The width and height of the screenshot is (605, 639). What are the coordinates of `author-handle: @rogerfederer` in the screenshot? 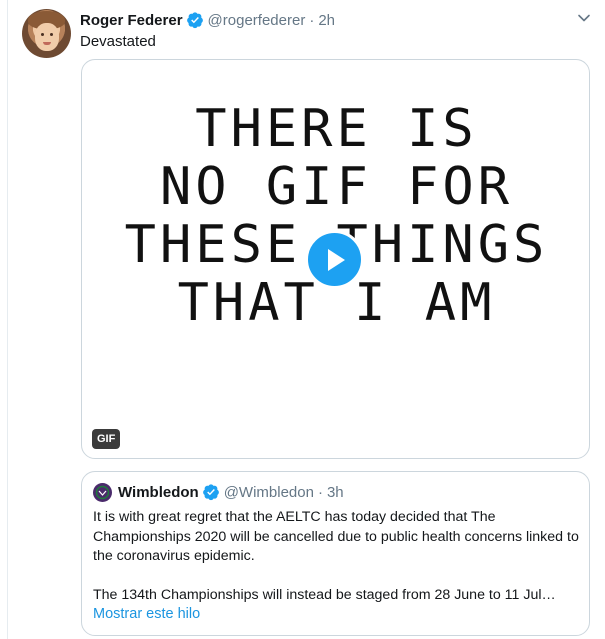 It's located at (257, 20).